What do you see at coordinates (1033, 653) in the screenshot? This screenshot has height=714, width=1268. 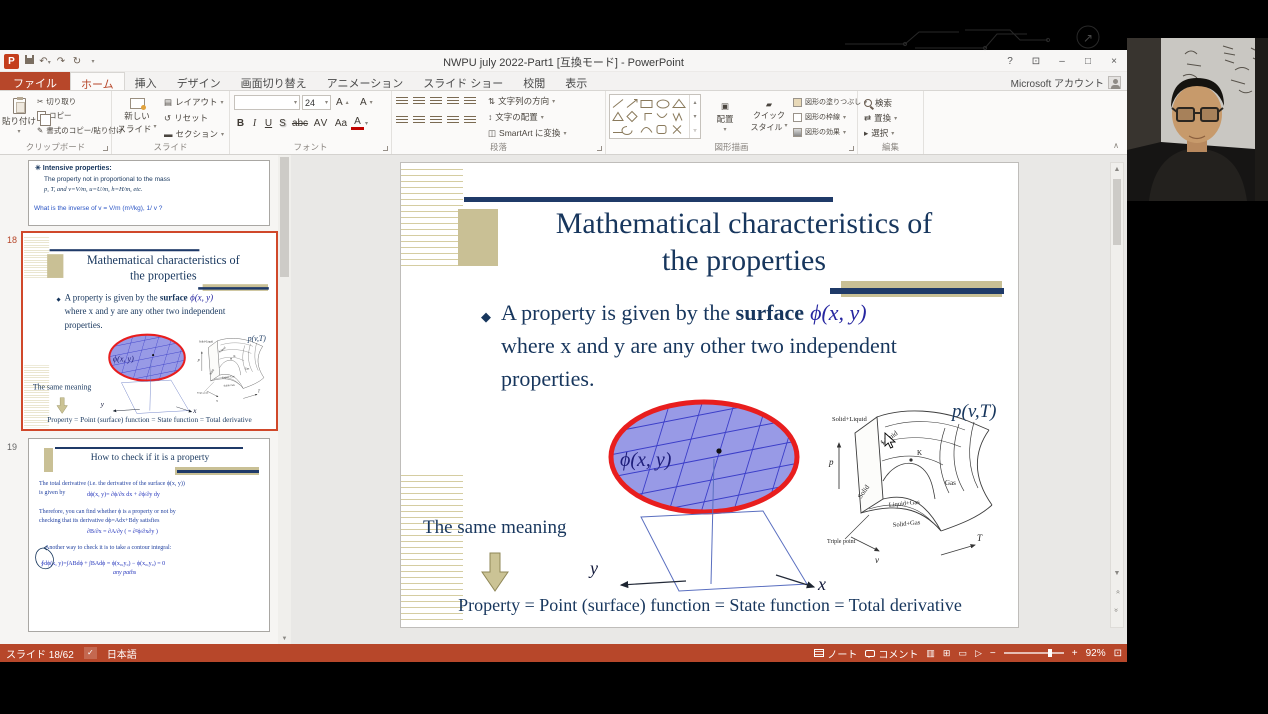 I see `zoom-slider` at bounding box center [1033, 653].